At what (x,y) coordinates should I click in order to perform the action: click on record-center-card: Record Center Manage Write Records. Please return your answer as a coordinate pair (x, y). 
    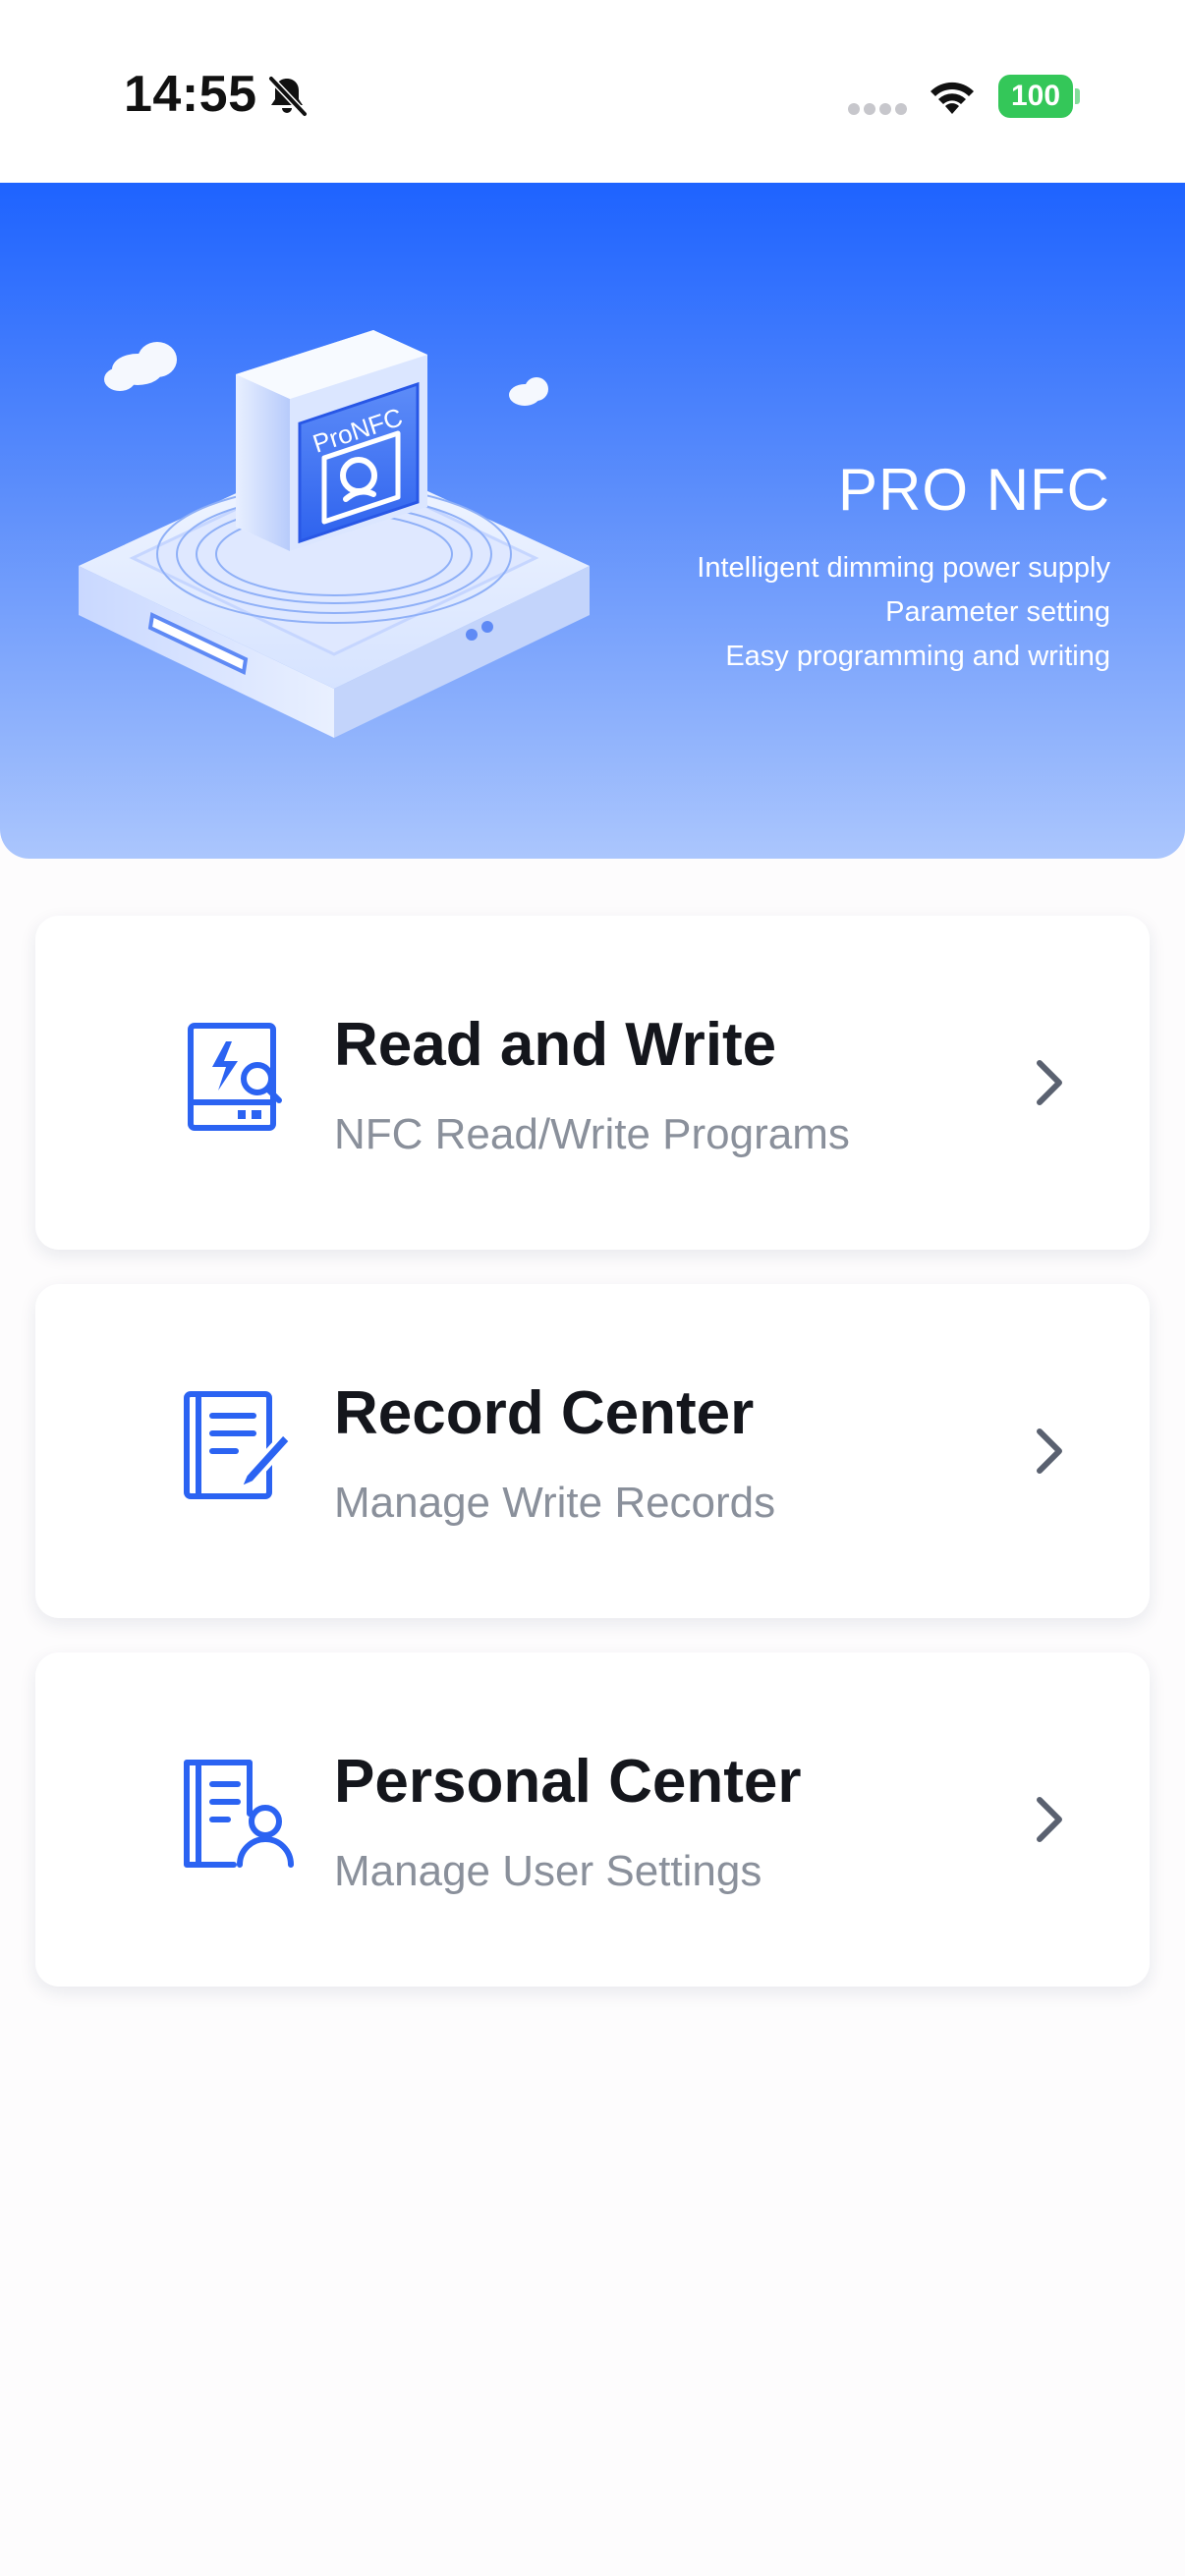
    Looking at the image, I should click on (592, 1451).